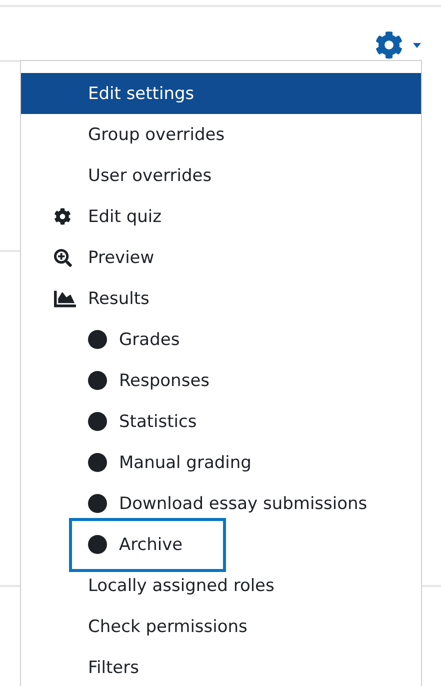 The image size is (441, 686). I want to click on menu-item: Preview, so click(221, 257).